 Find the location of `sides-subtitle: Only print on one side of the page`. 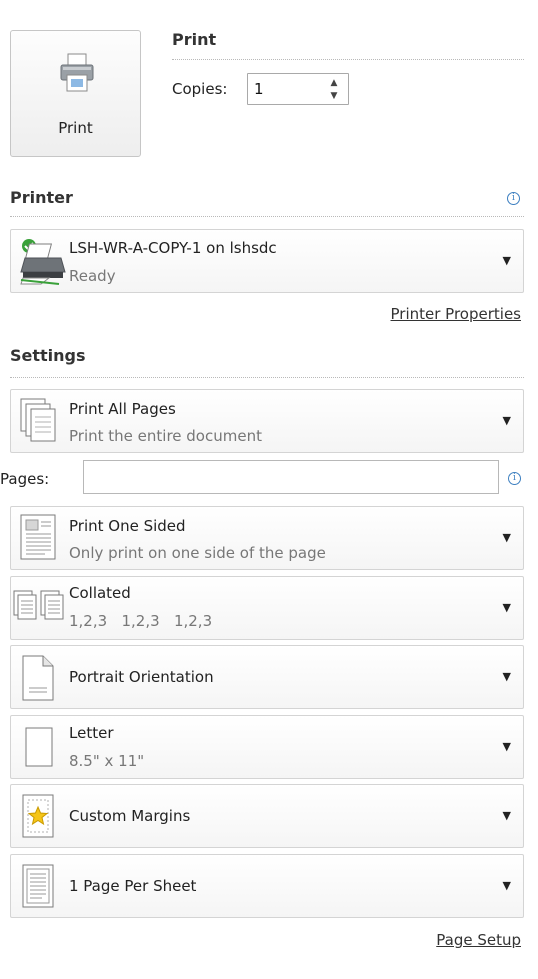

sides-subtitle: Only print on one side of the page is located at coordinates (197, 553).